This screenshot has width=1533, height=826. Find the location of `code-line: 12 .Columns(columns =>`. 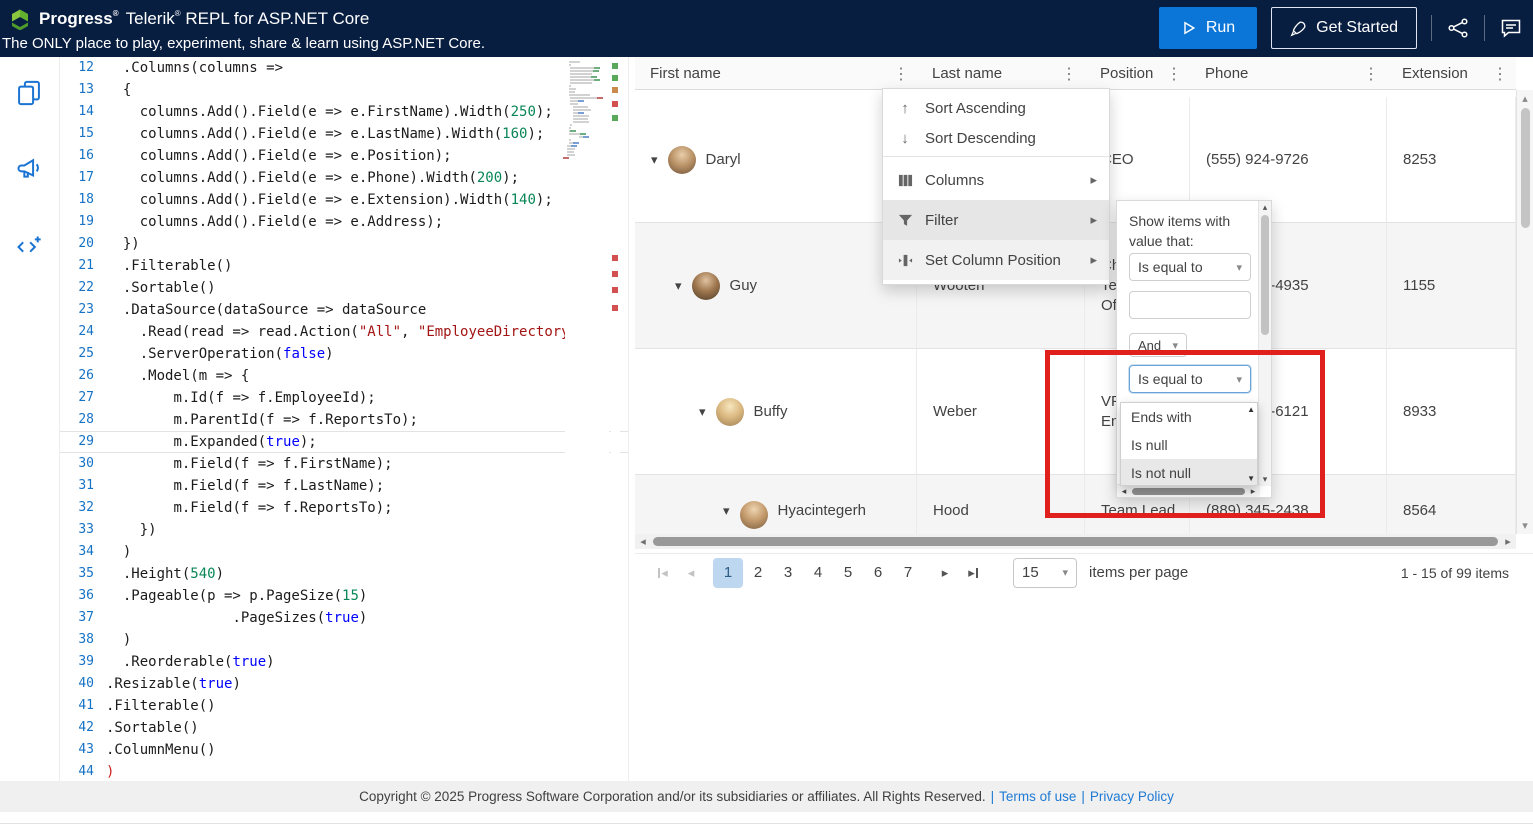

code-line: 12 .Columns(columns => is located at coordinates (344, 68).